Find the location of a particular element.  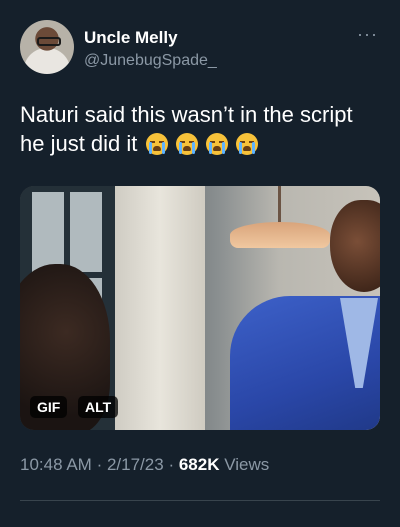

avatar-glasses is located at coordinates (49, 41).